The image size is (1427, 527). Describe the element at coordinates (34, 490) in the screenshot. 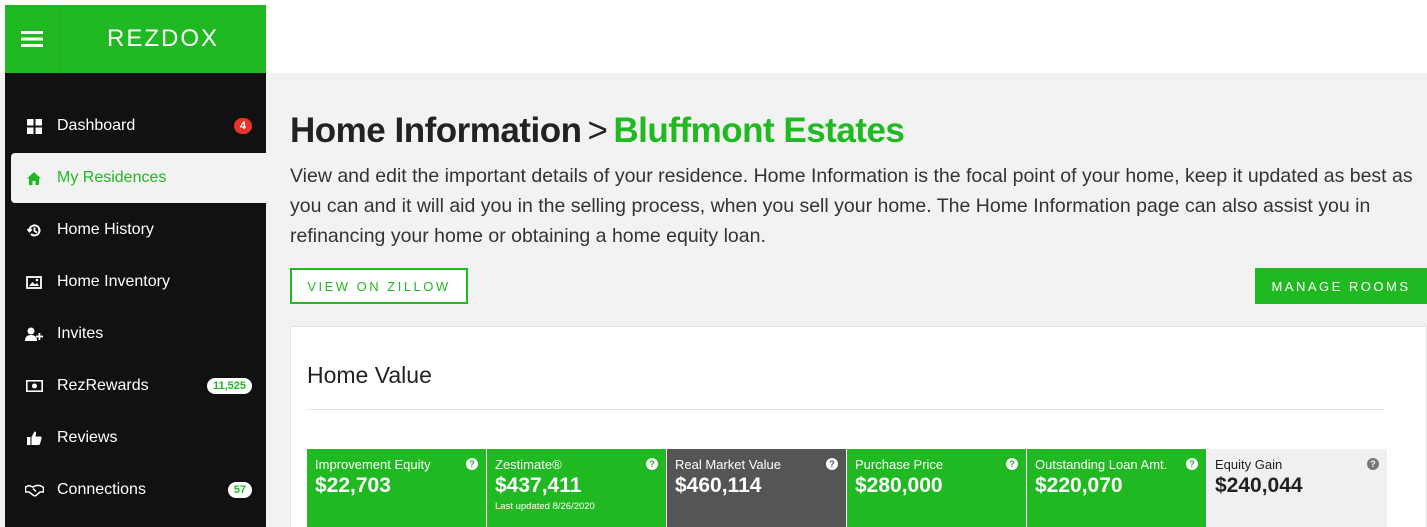

I see `handshake-icon` at that location.